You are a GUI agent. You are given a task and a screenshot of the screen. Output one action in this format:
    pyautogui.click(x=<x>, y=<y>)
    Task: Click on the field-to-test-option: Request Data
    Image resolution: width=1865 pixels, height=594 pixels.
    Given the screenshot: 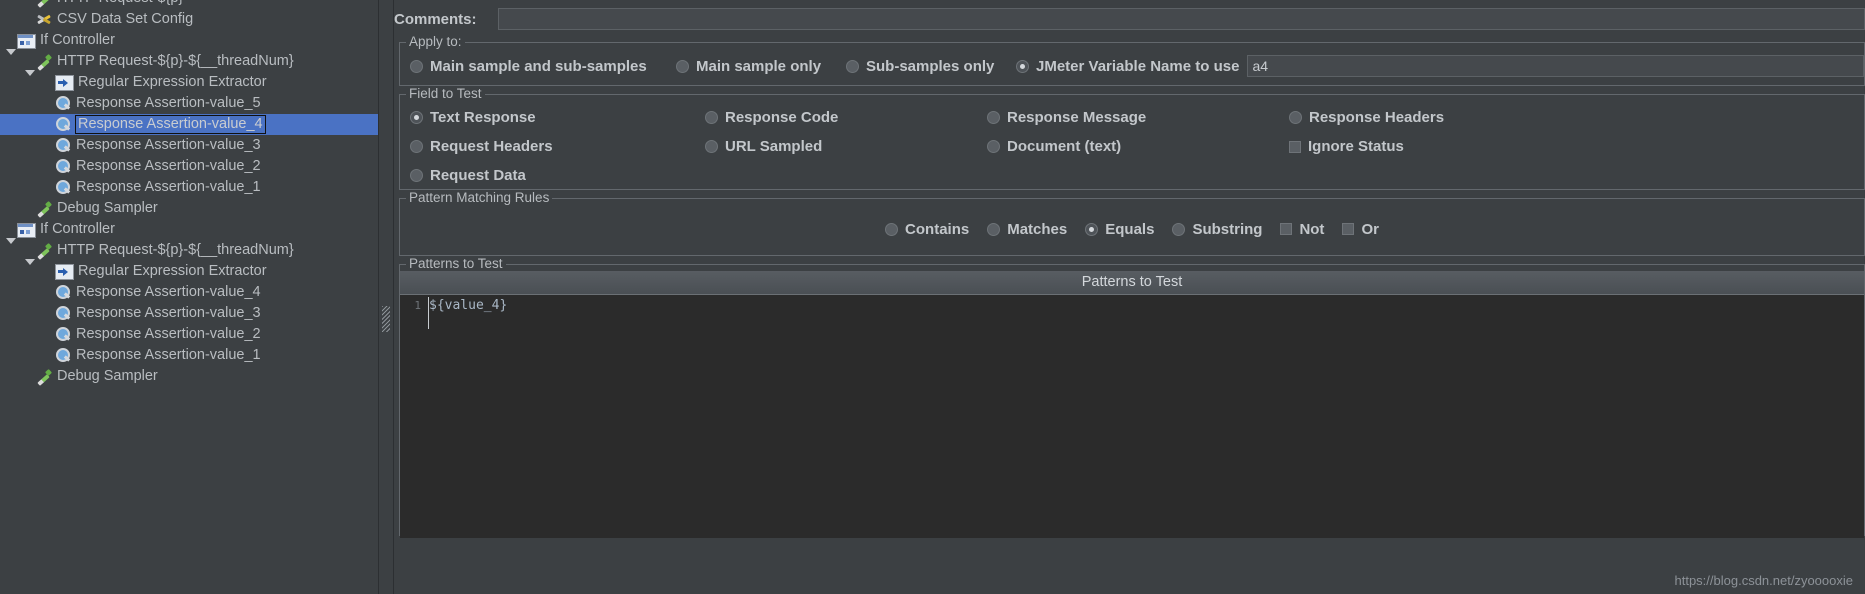 What is the action you would take?
    pyautogui.click(x=557, y=175)
    